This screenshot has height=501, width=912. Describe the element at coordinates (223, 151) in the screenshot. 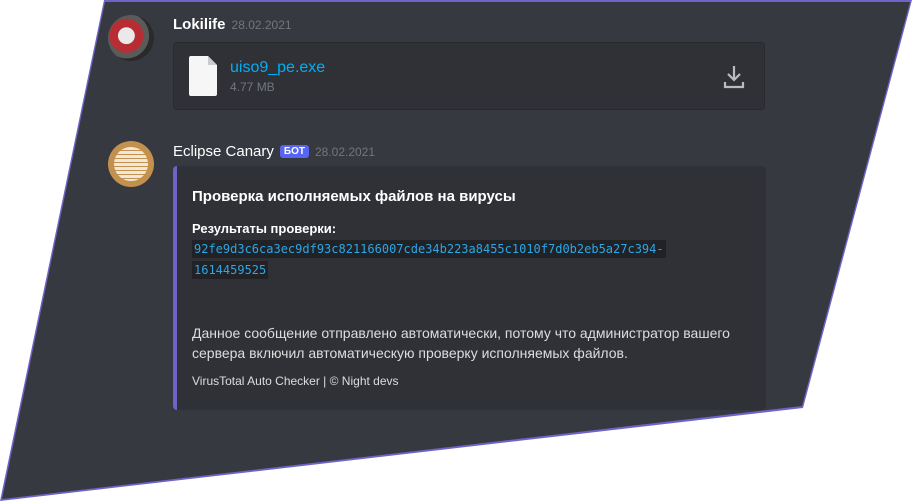

I see `bot-author-name: Eclipse Canary` at that location.